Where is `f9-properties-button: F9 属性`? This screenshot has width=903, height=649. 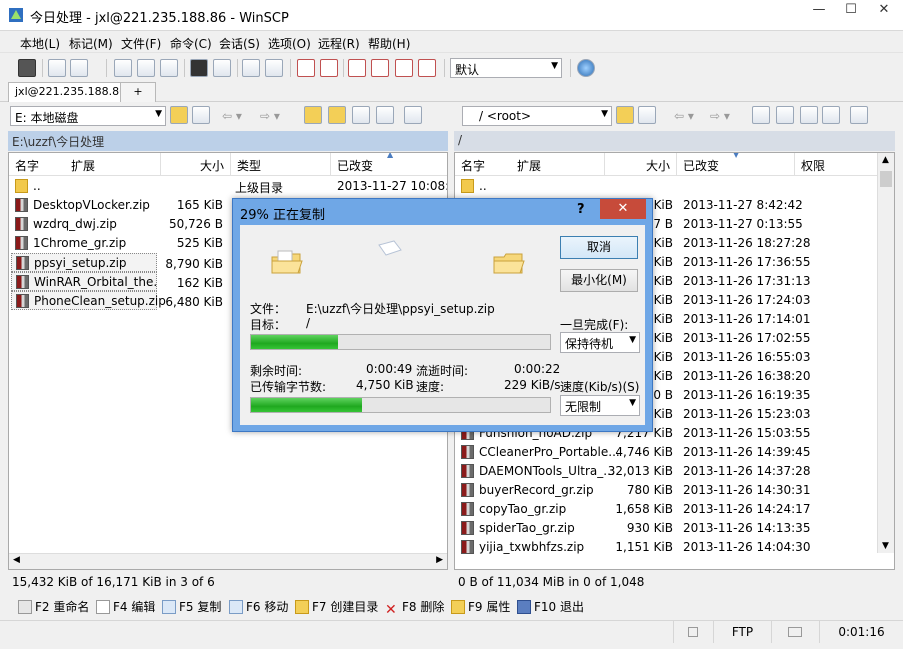 f9-properties-button: F9 属性 is located at coordinates (480, 606).